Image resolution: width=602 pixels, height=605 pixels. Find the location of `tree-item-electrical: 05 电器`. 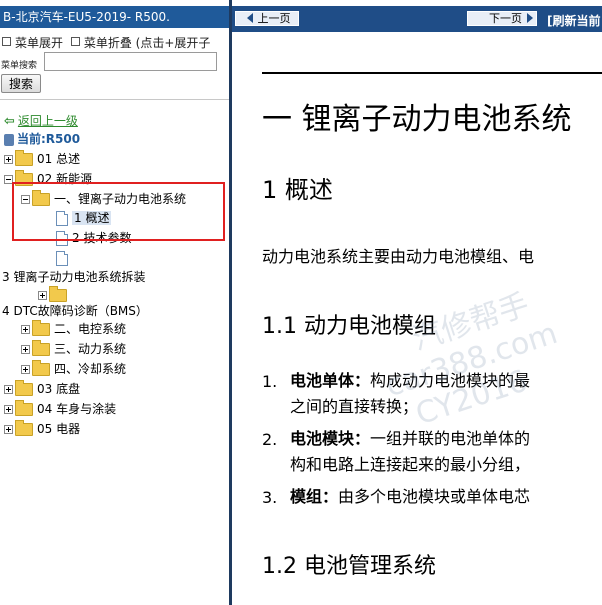

tree-item-electrical: 05 电器 is located at coordinates (42, 428).